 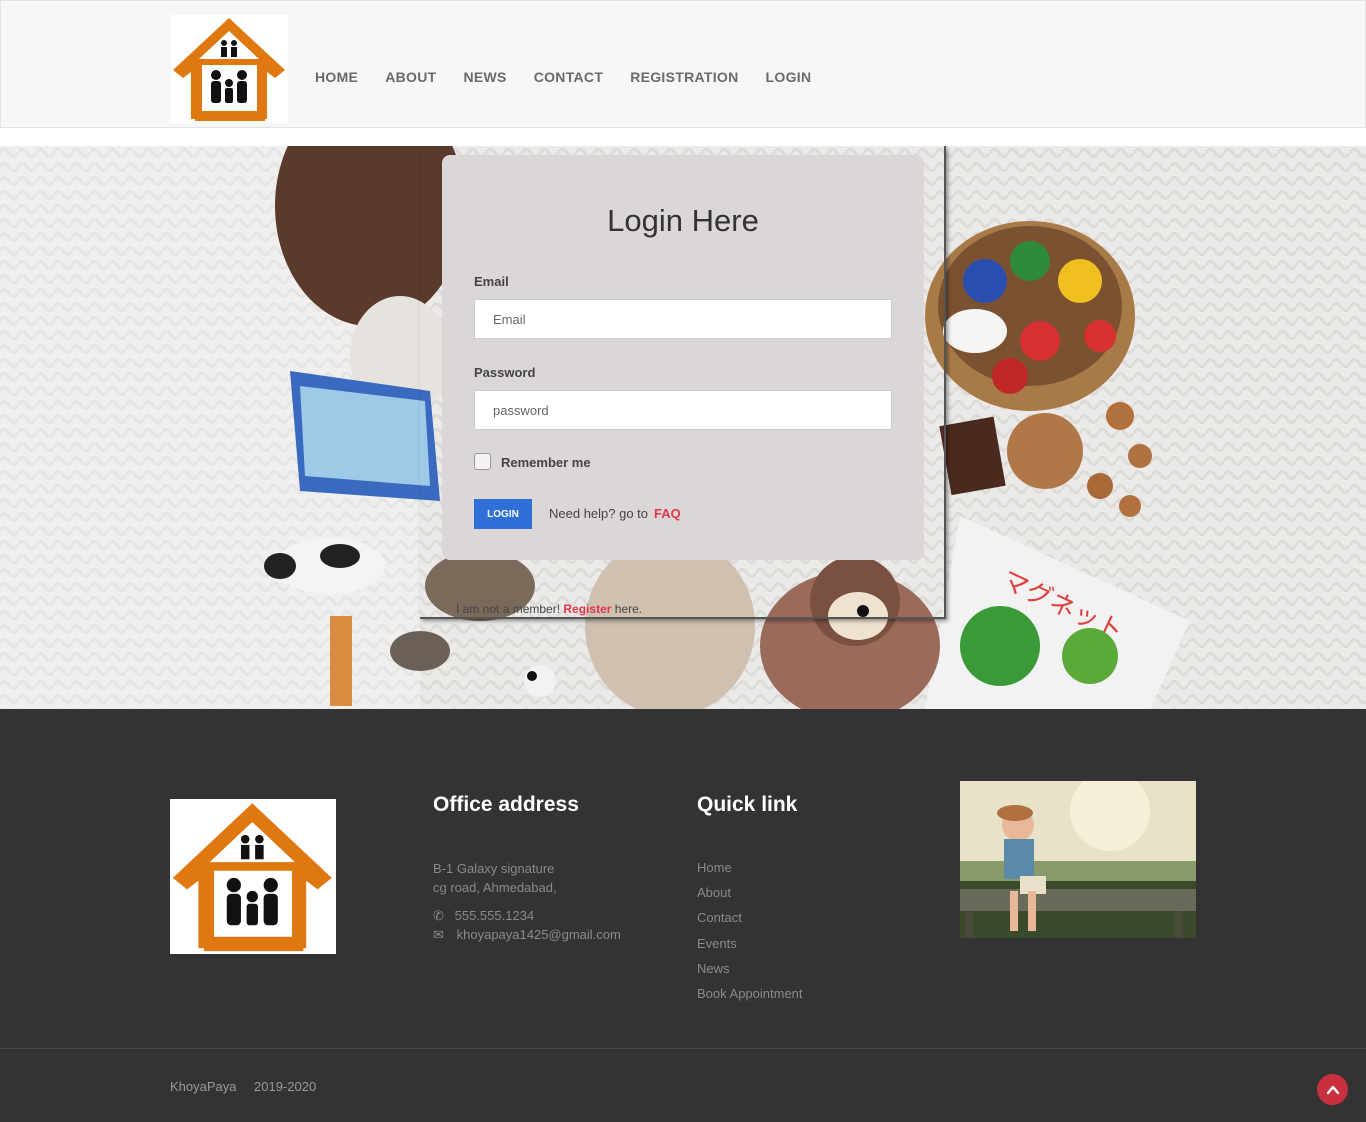 I want to click on chevron-up-icon, so click(x=1332, y=1089).